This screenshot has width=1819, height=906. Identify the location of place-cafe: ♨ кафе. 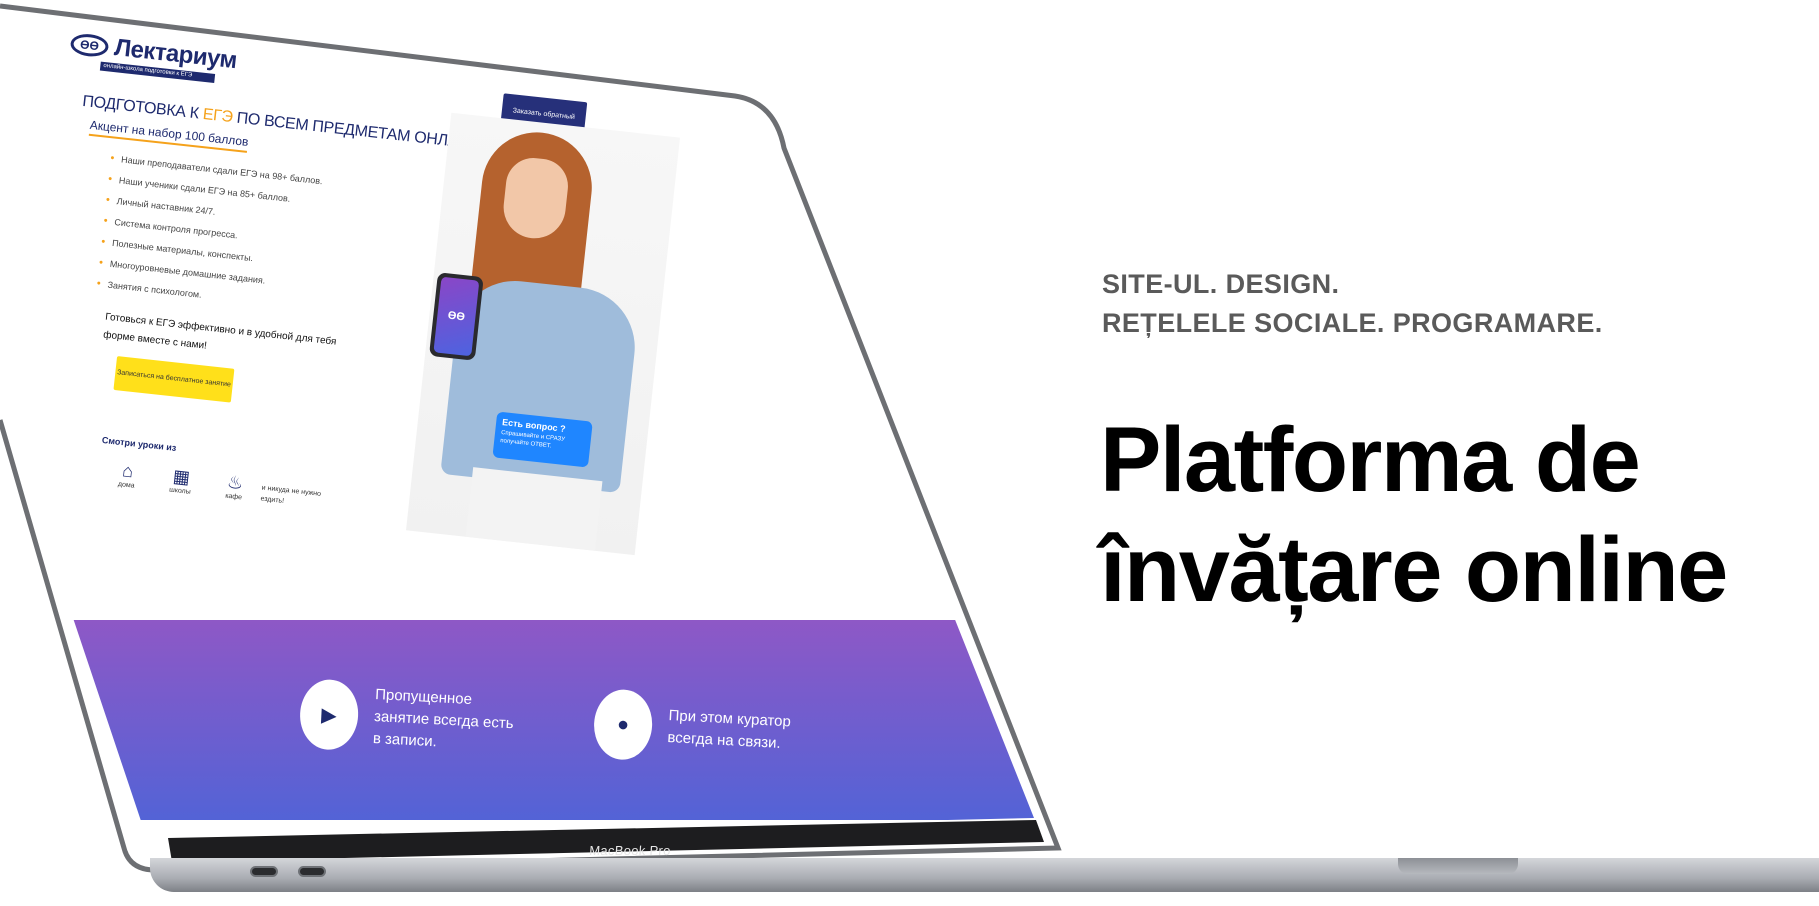
(234, 486).